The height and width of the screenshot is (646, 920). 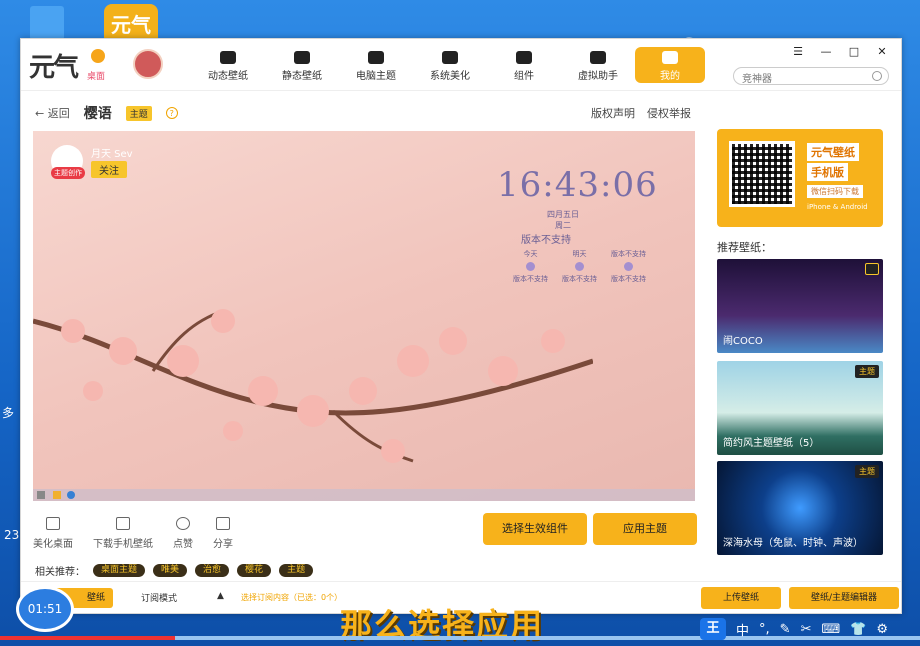 What do you see at coordinates (212, 570) in the screenshot?
I see `related-chip: 治愈` at bounding box center [212, 570].